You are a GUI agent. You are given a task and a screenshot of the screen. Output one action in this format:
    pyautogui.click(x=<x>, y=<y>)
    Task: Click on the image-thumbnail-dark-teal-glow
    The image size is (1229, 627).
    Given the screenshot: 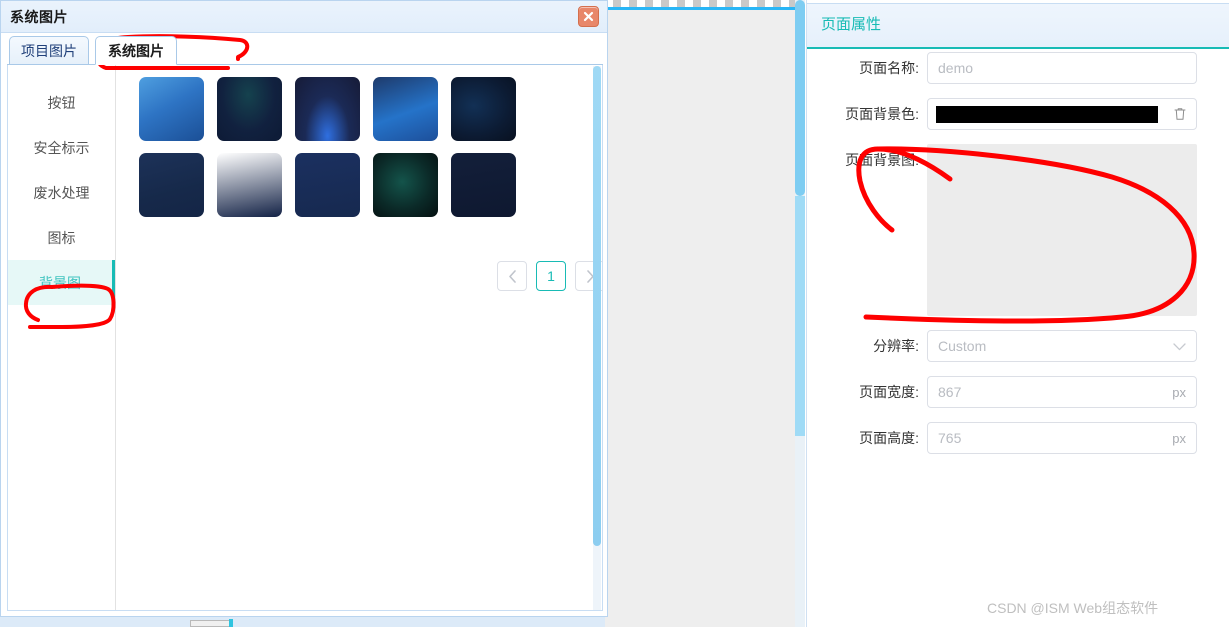 What is the action you would take?
    pyautogui.click(x=249, y=109)
    